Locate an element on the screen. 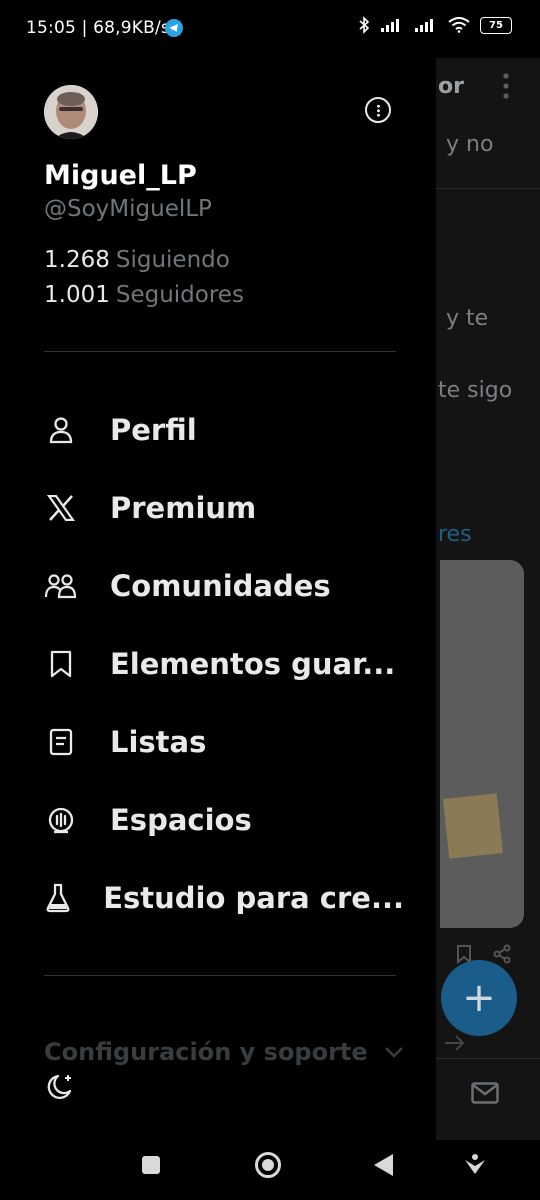 This screenshot has height=1200, width=540. followers-label: Seguidores is located at coordinates (179, 295).